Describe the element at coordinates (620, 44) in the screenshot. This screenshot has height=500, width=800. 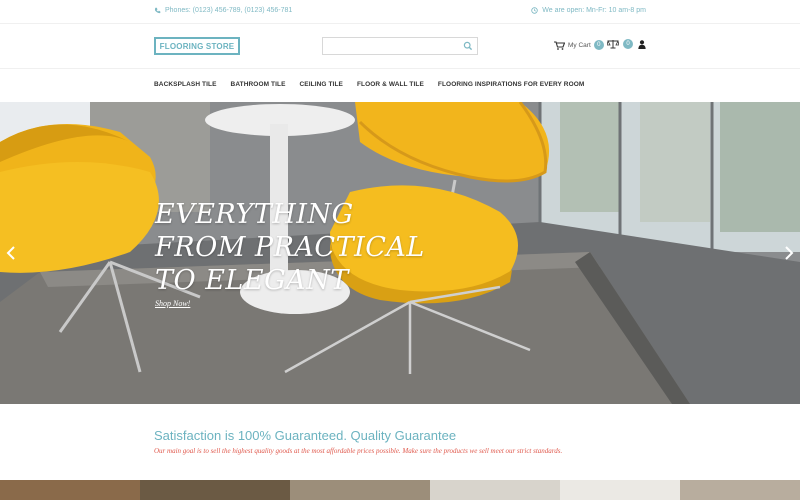
I see `compare-button: 0` at that location.